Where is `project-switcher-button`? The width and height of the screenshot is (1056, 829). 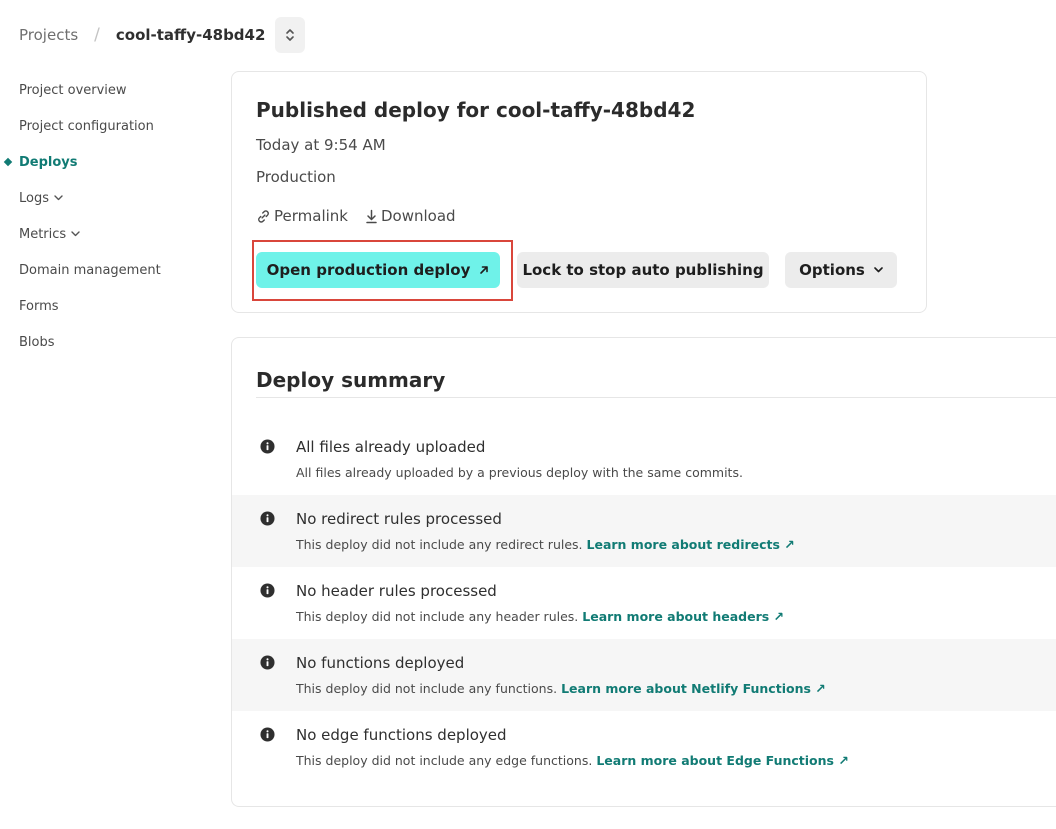 project-switcher-button is located at coordinates (290, 35).